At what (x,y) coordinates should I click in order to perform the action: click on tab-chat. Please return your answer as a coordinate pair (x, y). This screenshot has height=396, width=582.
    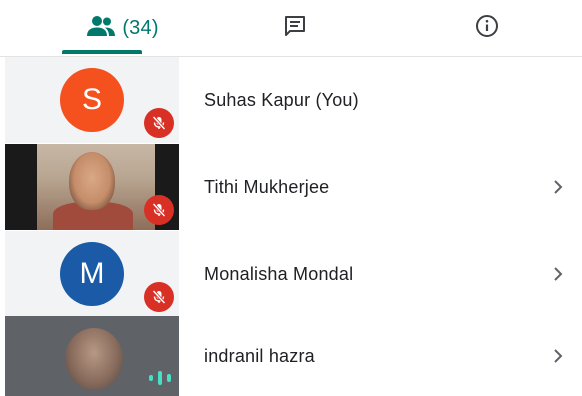
    Looking at the image, I should click on (294, 28).